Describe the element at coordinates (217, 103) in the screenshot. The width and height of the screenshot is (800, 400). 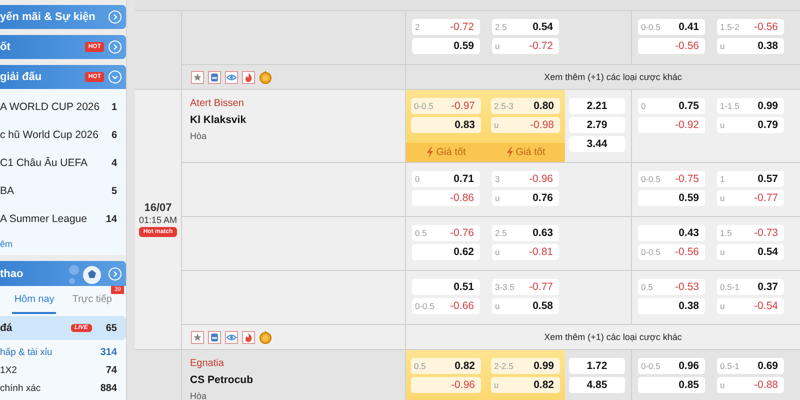
I see `home-team: Atert Bissen` at that location.